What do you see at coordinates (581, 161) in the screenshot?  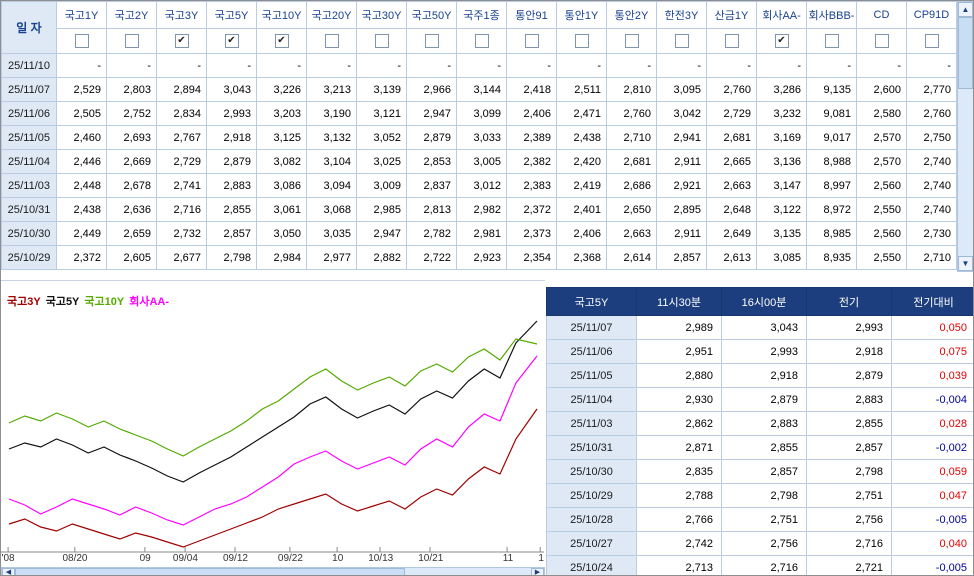 I see `value-cell: 2,420` at bounding box center [581, 161].